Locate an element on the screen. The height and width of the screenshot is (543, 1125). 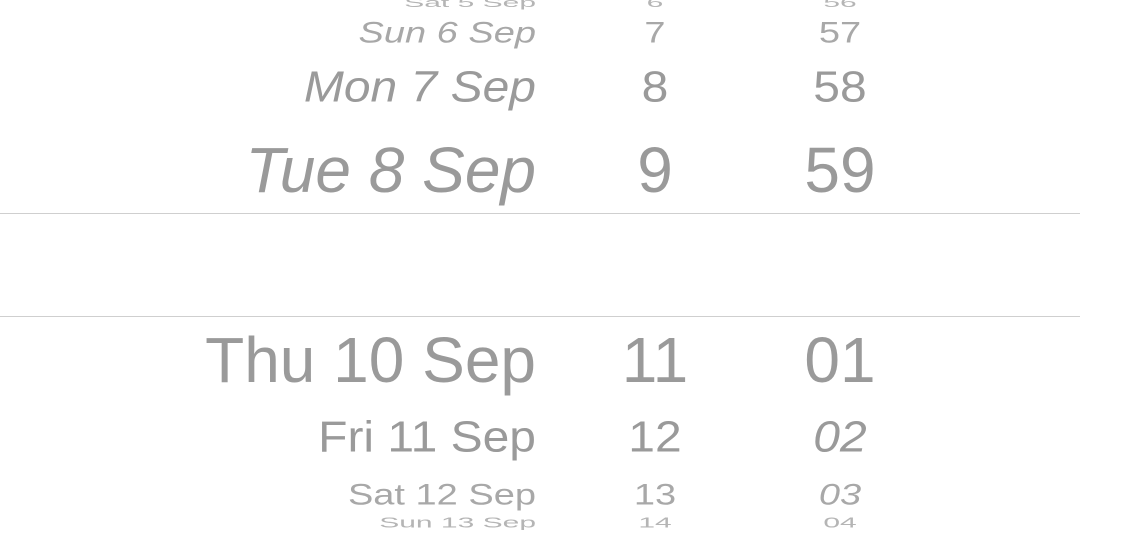
hour-option: 11 is located at coordinates (655, 360).